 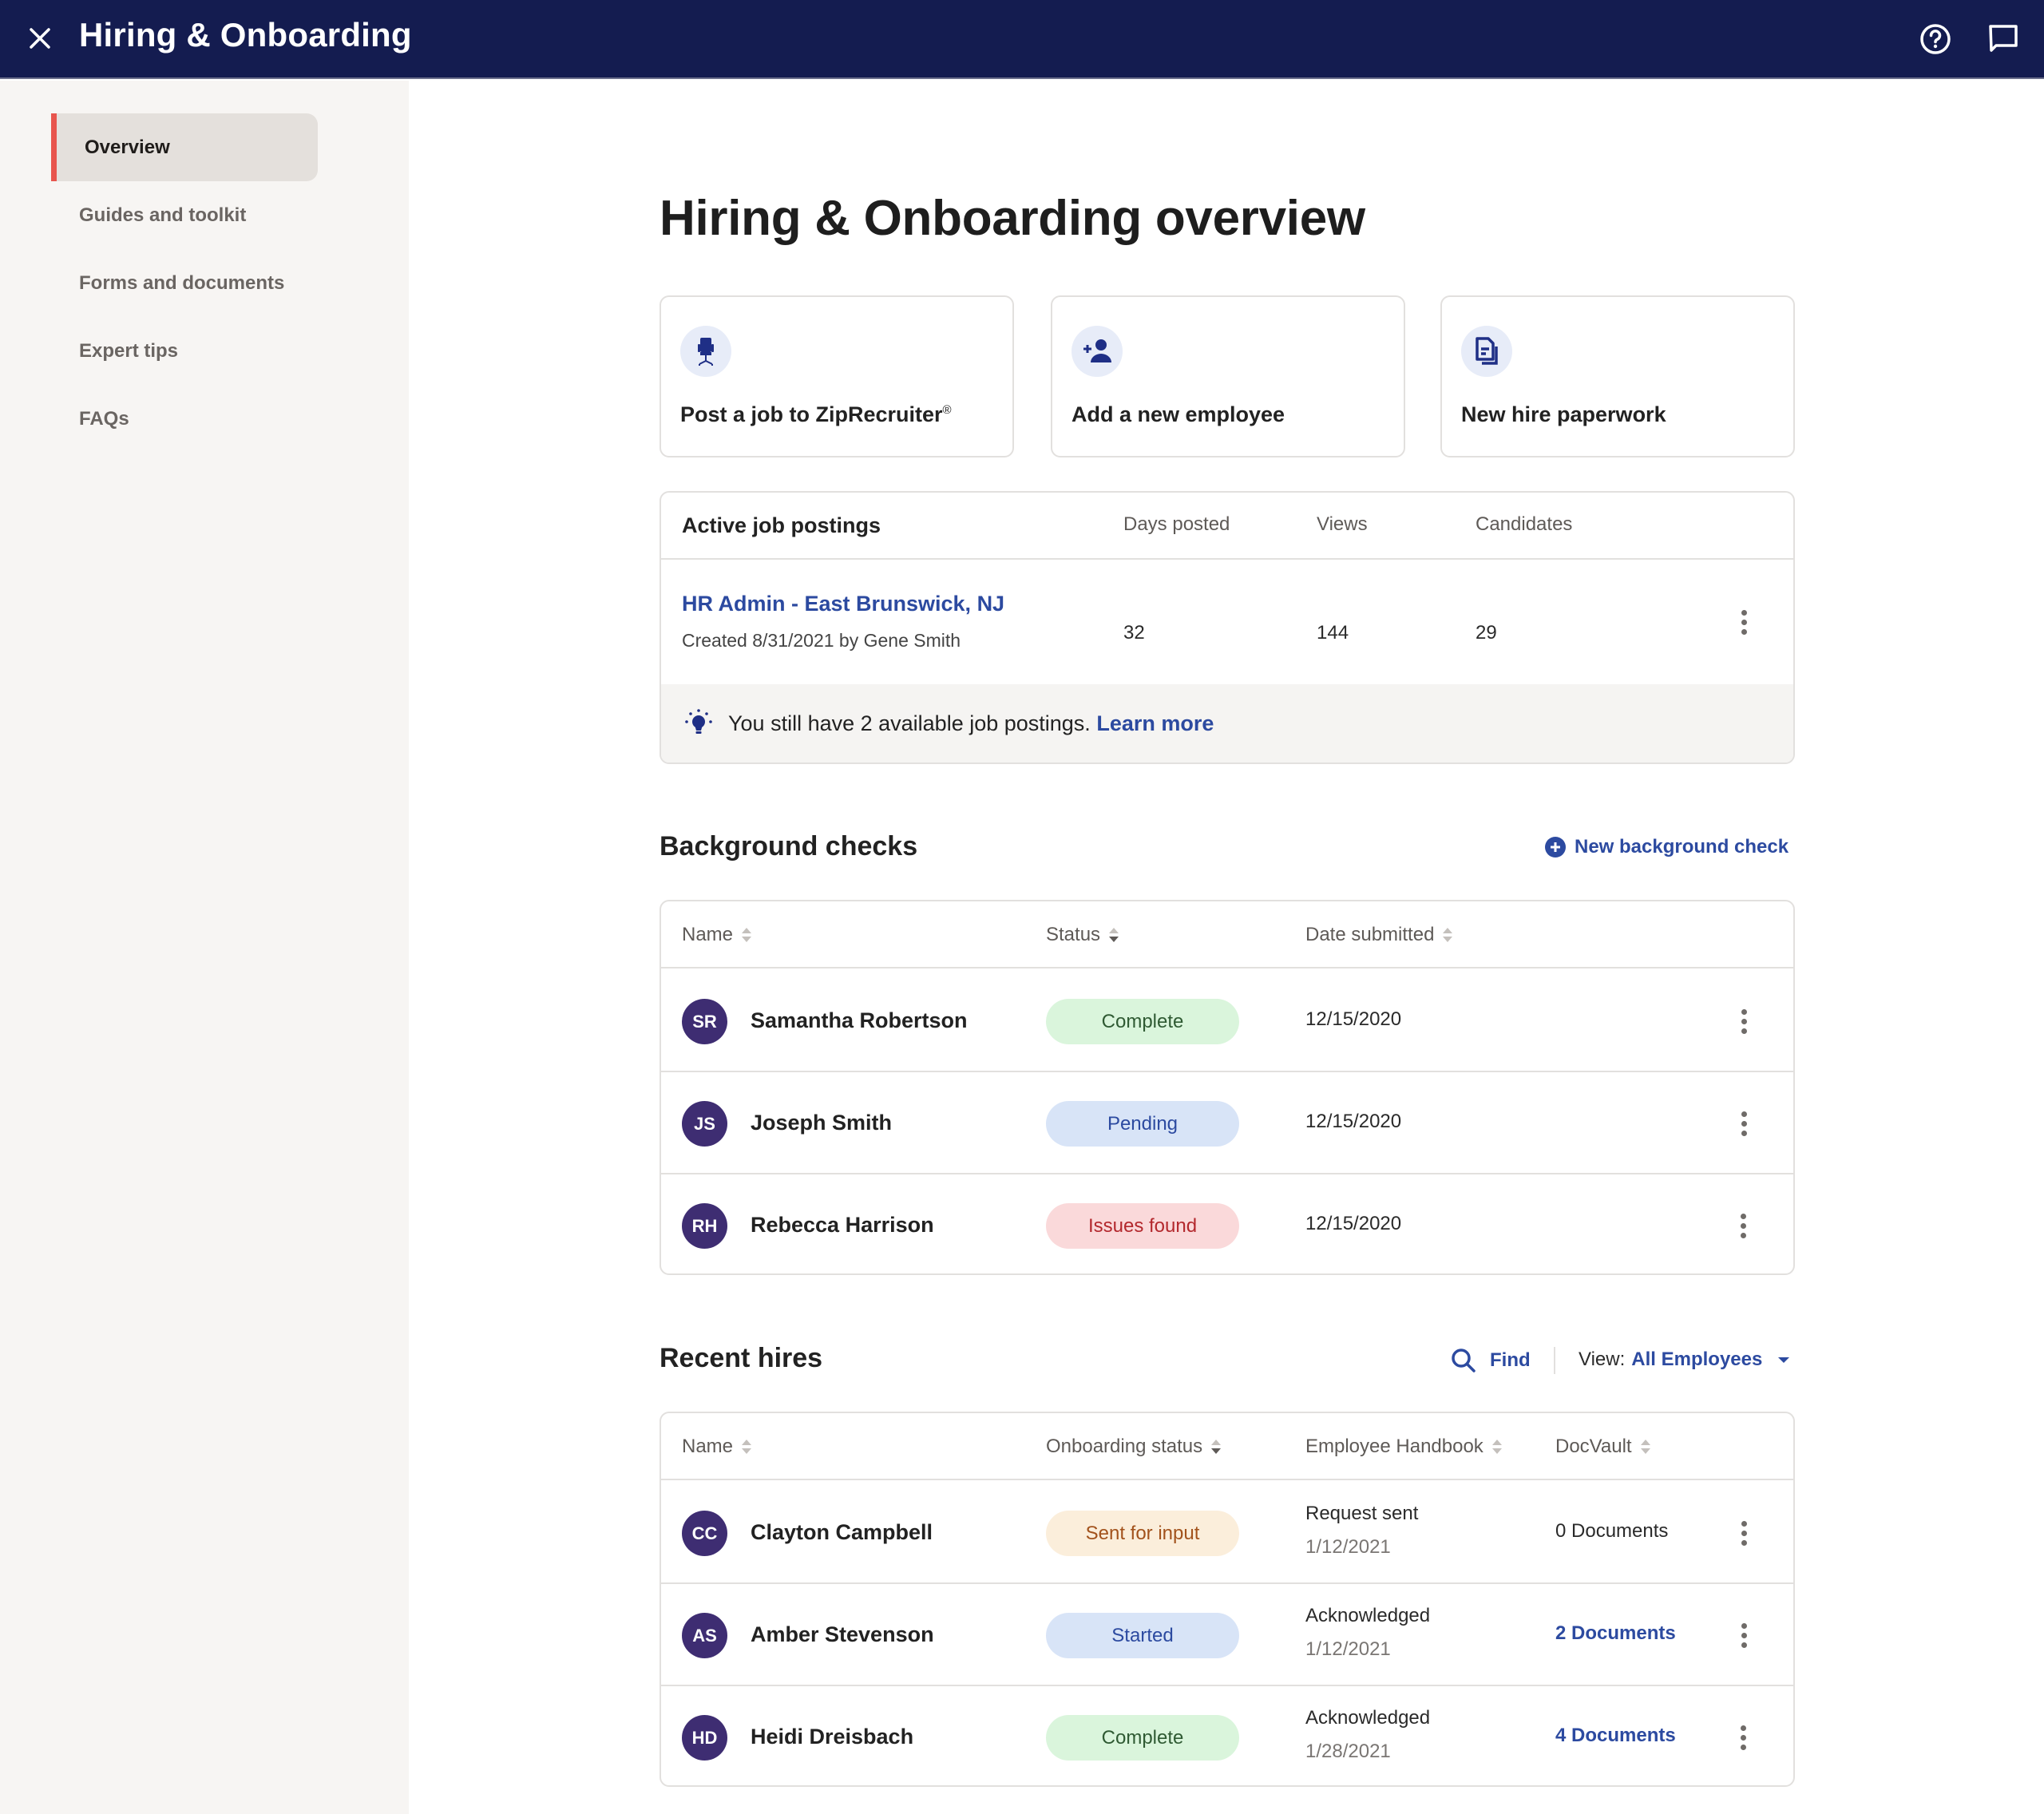 I want to click on sidebar-item-faqs: FAQs, so click(x=184, y=419).